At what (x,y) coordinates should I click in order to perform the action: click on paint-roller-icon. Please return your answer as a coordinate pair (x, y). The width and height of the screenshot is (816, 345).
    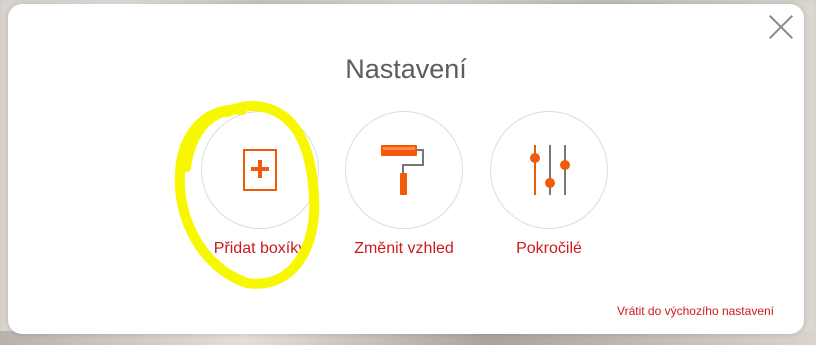
    Looking at the image, I should click on (402, 170).